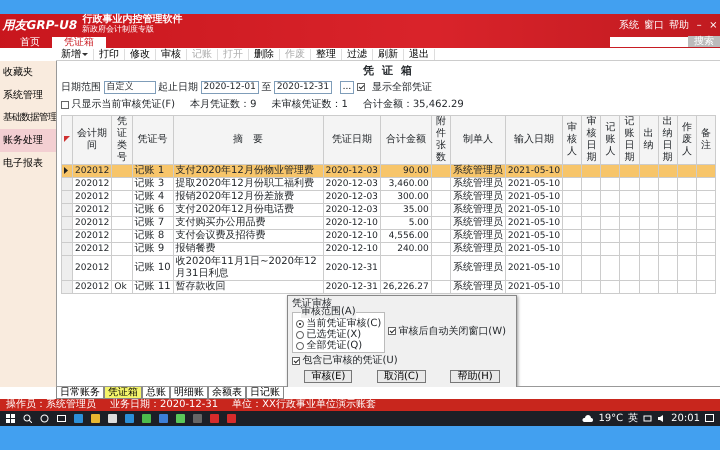 This screenshot has height=450, width=720. I want to click on checkbox-label: 显示全部凭证, so click(402, 87).